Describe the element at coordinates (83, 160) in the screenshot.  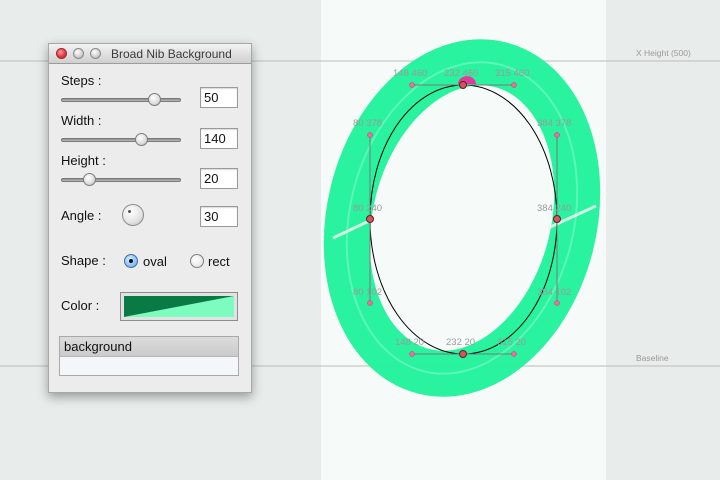
I see `height-label: Height :` at that location.